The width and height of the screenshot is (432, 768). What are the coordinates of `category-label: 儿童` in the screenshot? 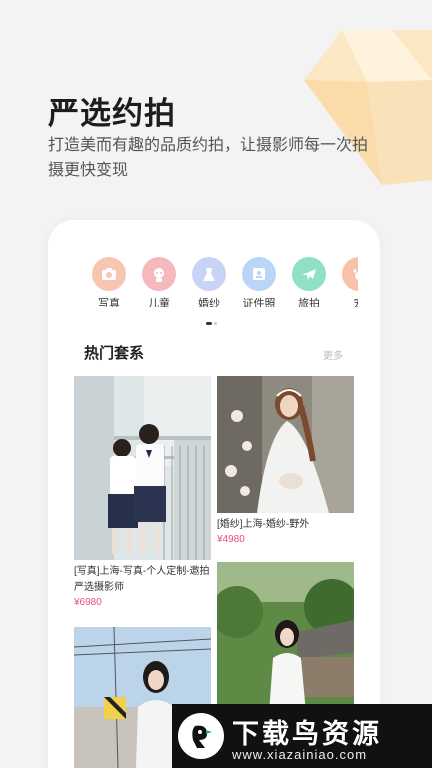 It's located at (159, 302).